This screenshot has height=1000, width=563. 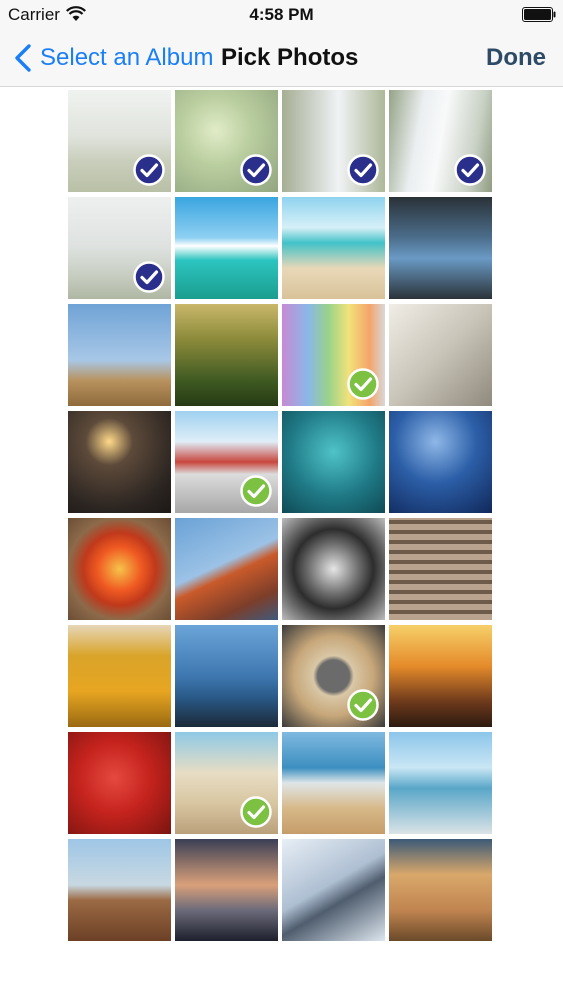 I want to click on photo-thumbnail-tribe, so click(x=119, y=890).